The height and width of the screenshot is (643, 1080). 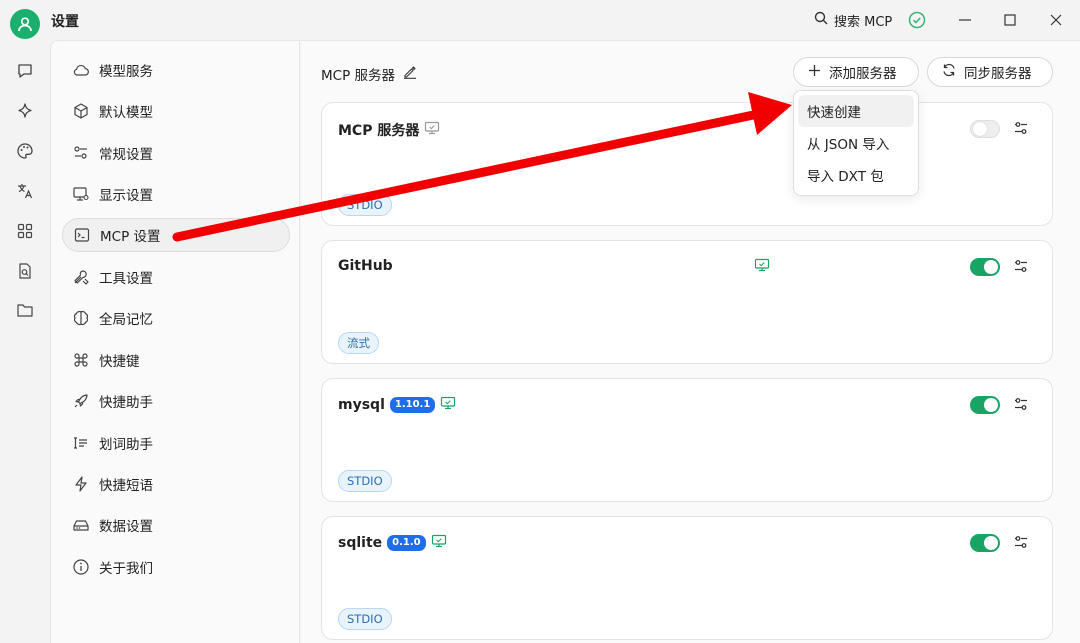 What do you see at coordinates (176, 70) in the screenshot?
I see `menu-item-model-service: 模型服务` at bounding box center [176, 70].